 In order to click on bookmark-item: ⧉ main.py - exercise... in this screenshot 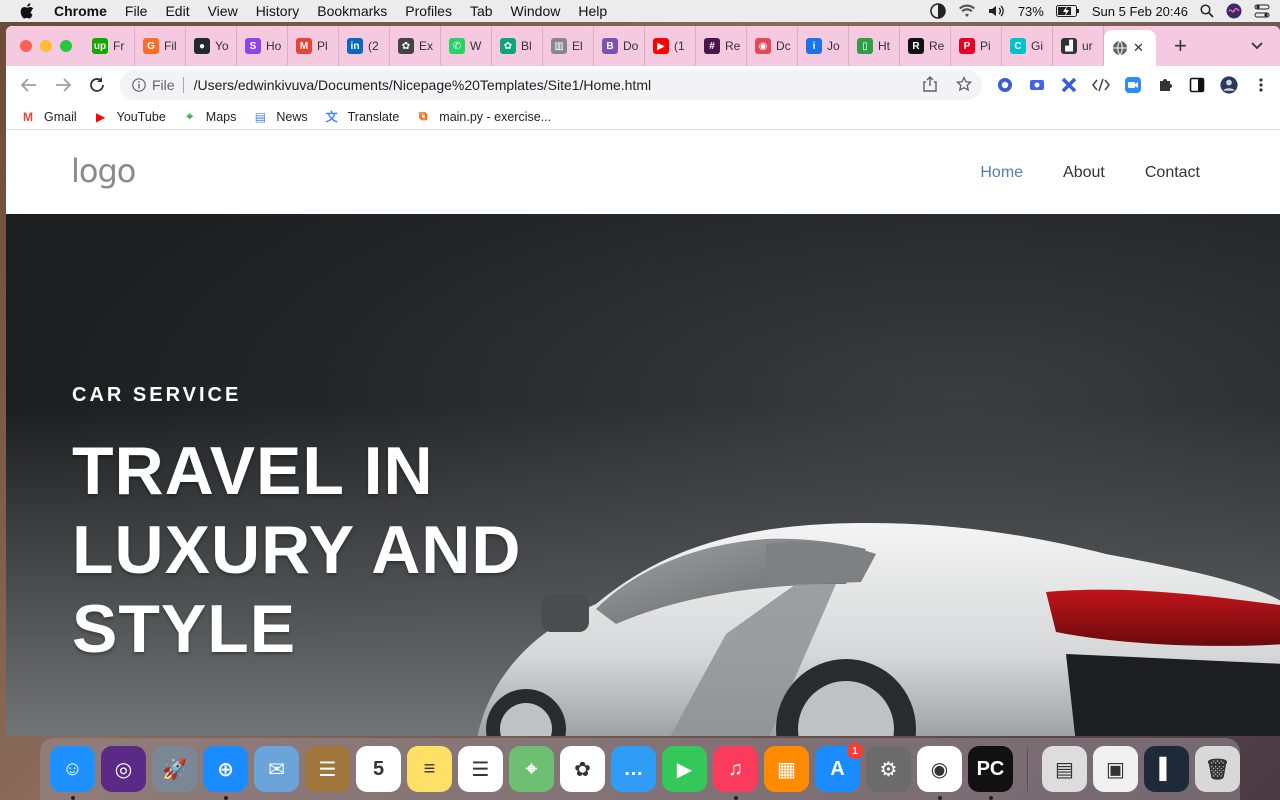, I will do `click(483, 116)`.